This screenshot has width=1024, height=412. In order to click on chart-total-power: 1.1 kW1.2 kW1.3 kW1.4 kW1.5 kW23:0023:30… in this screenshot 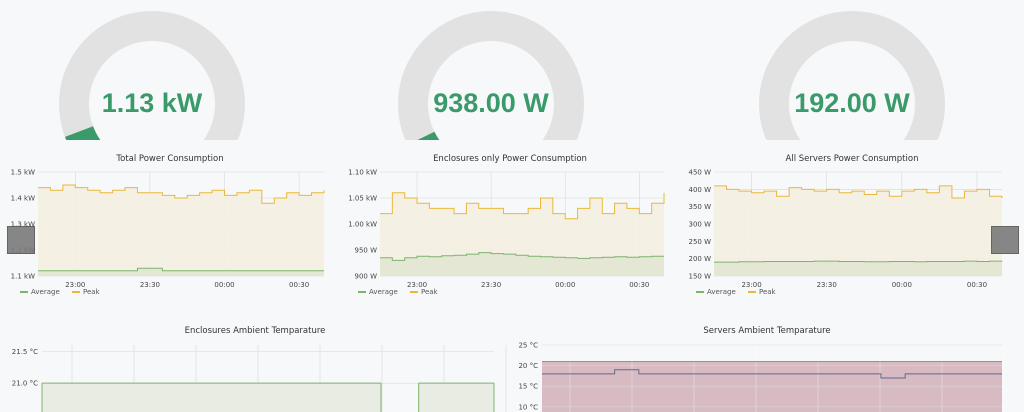, I will do `click(168, 229)`.